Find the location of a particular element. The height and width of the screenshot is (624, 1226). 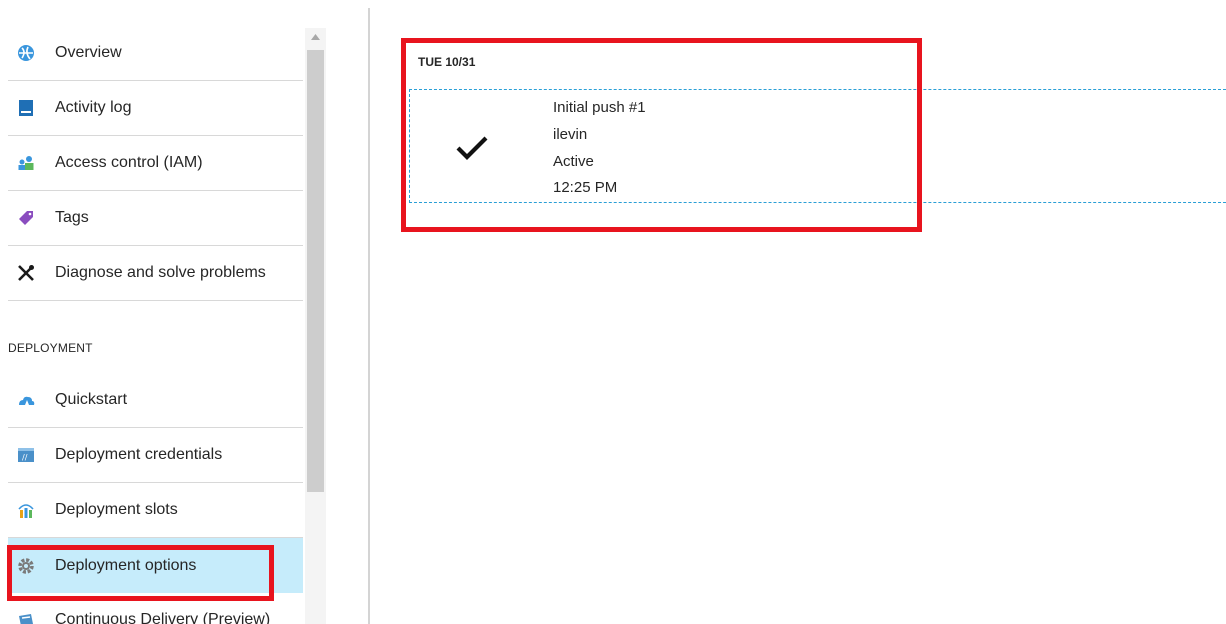

pane-divider is located at coordinates (369, 316).